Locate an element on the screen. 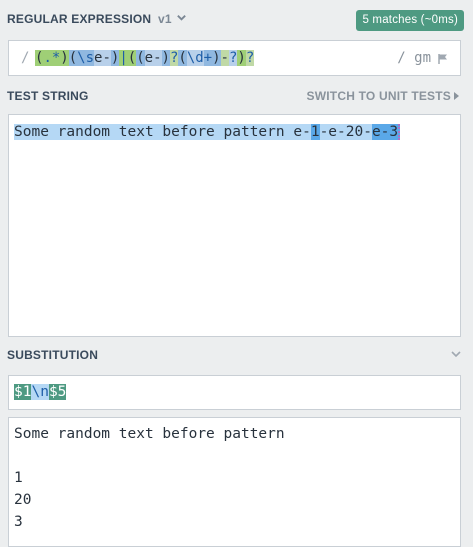  substitution-token: \n is located at coordinates (40, 392).